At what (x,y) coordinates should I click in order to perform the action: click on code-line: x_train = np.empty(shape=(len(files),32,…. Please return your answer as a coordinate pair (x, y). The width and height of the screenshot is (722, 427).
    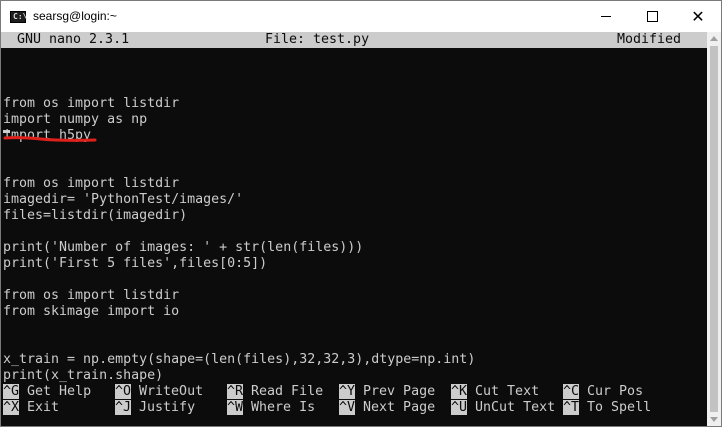
    Looking at the image, I should click on (239, 359).